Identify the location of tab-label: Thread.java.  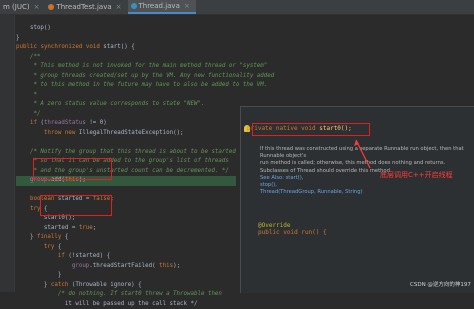
(159, 6).